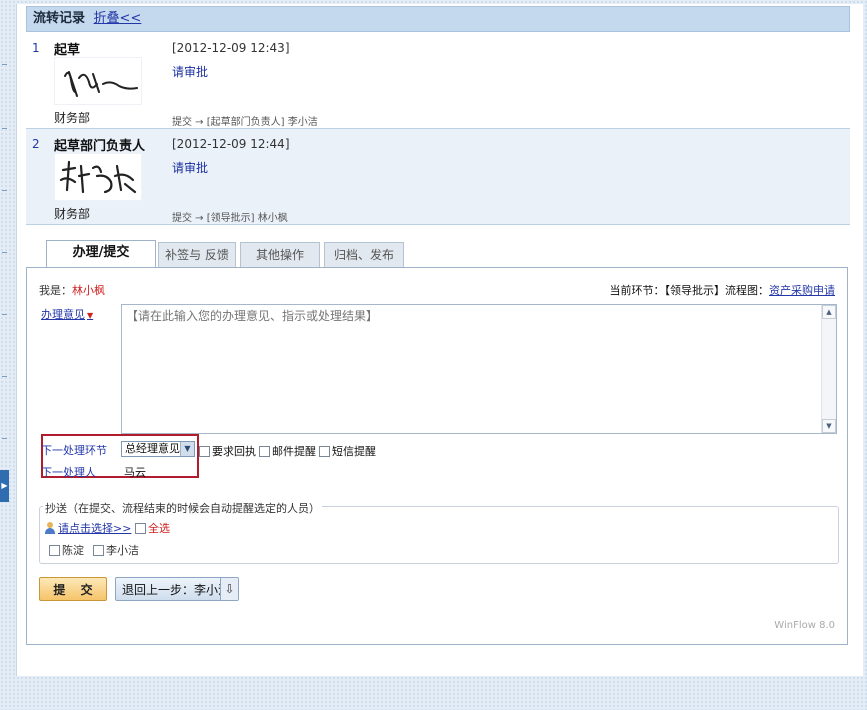  What do you see at coordinates (101, 254) in the screenshot?
I see `tab-handle-submit: 办理/提交` at bounding box center [101, 254].